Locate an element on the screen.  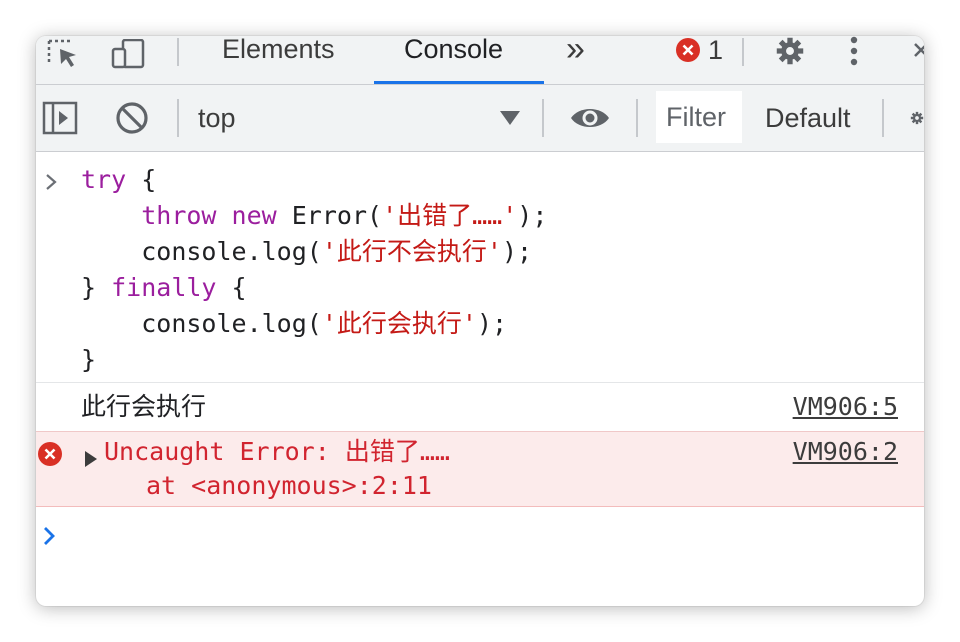
prompt-chevron-icon is located at coordinates (49, 537).